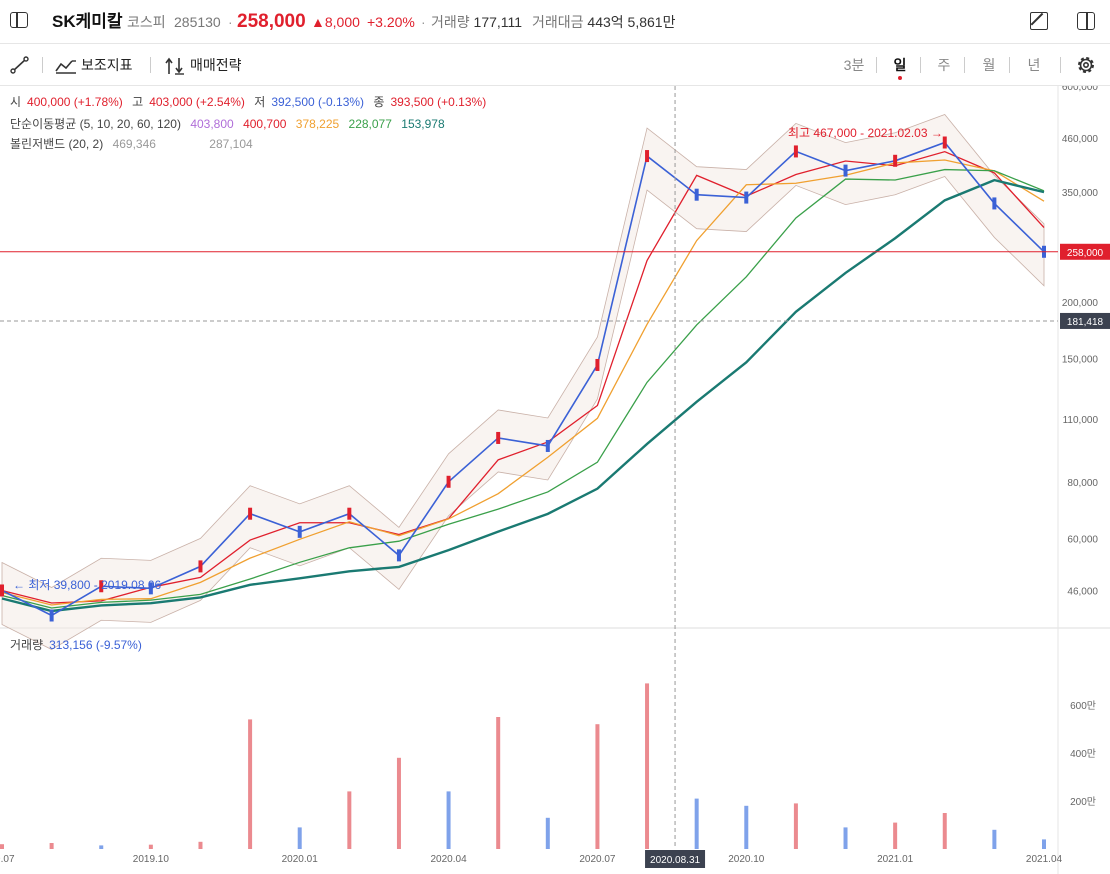 This screenshot has height=874, width=1110. What do you see at coordinates (300, 859) in the screenshot?
I see `x-axis-tick: 2020.01` at bounding box center [300, 859].